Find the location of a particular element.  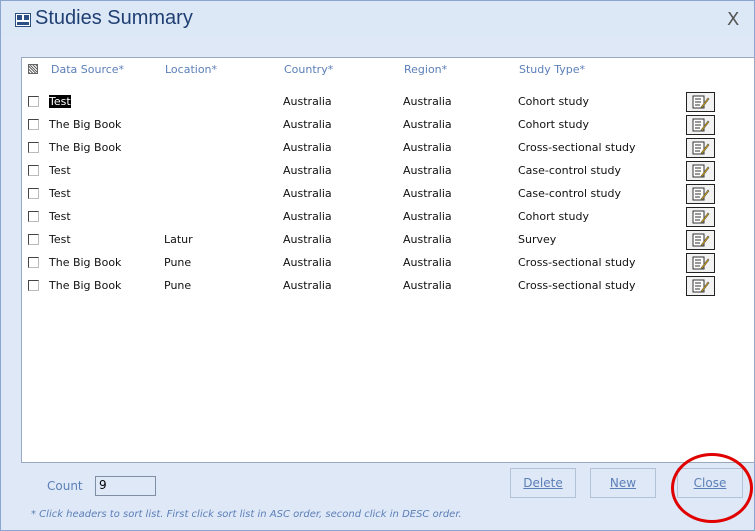

database-app-icon is located at coordinates (23, 20).